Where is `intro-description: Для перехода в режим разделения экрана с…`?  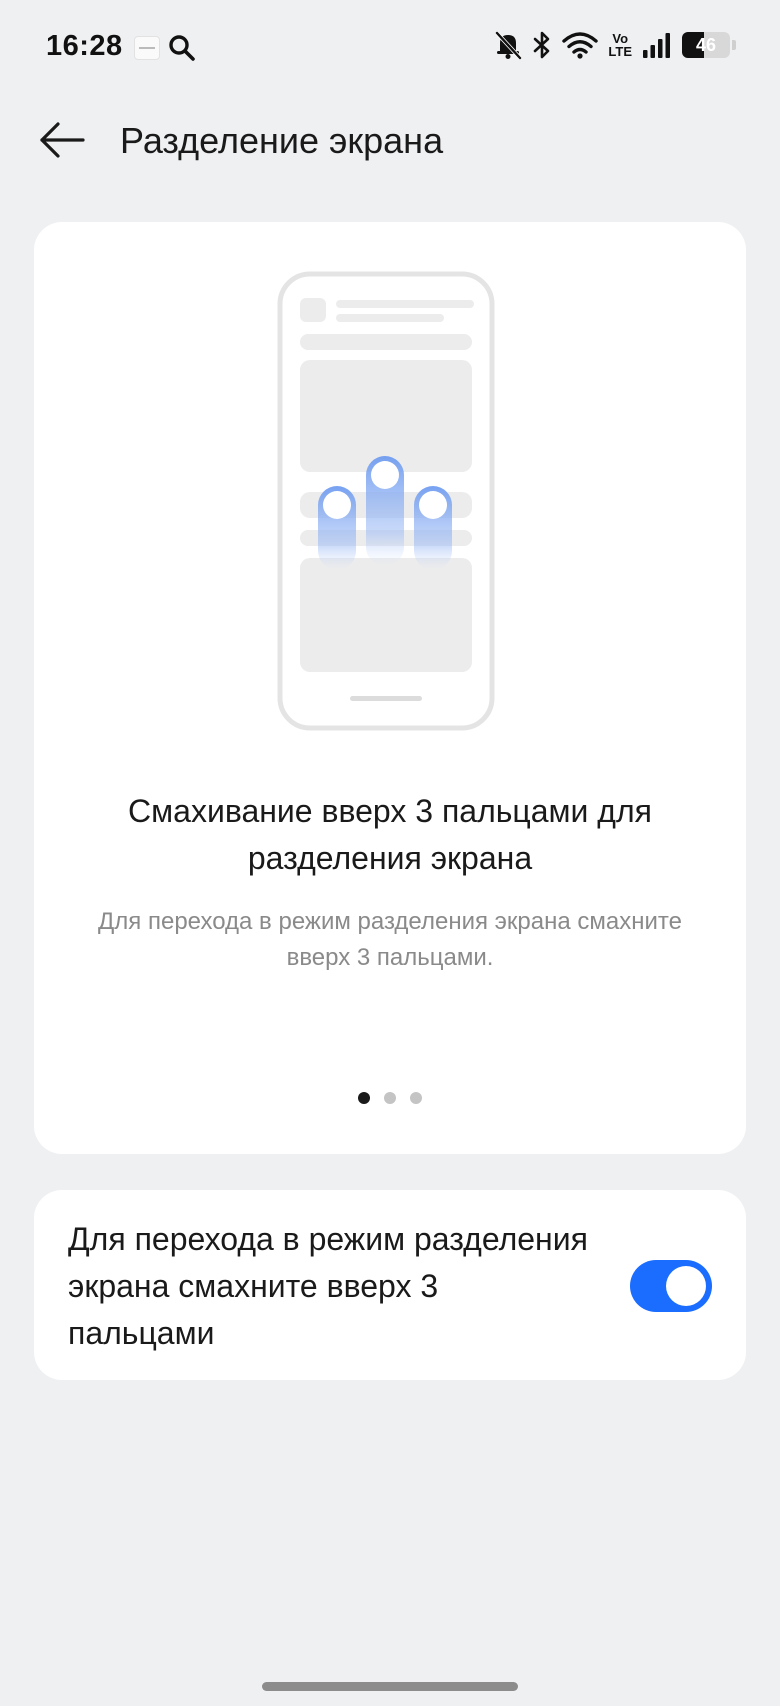 intro-description: Для перехода в режим разделения экрана с… is located at coordinates (390, 939).